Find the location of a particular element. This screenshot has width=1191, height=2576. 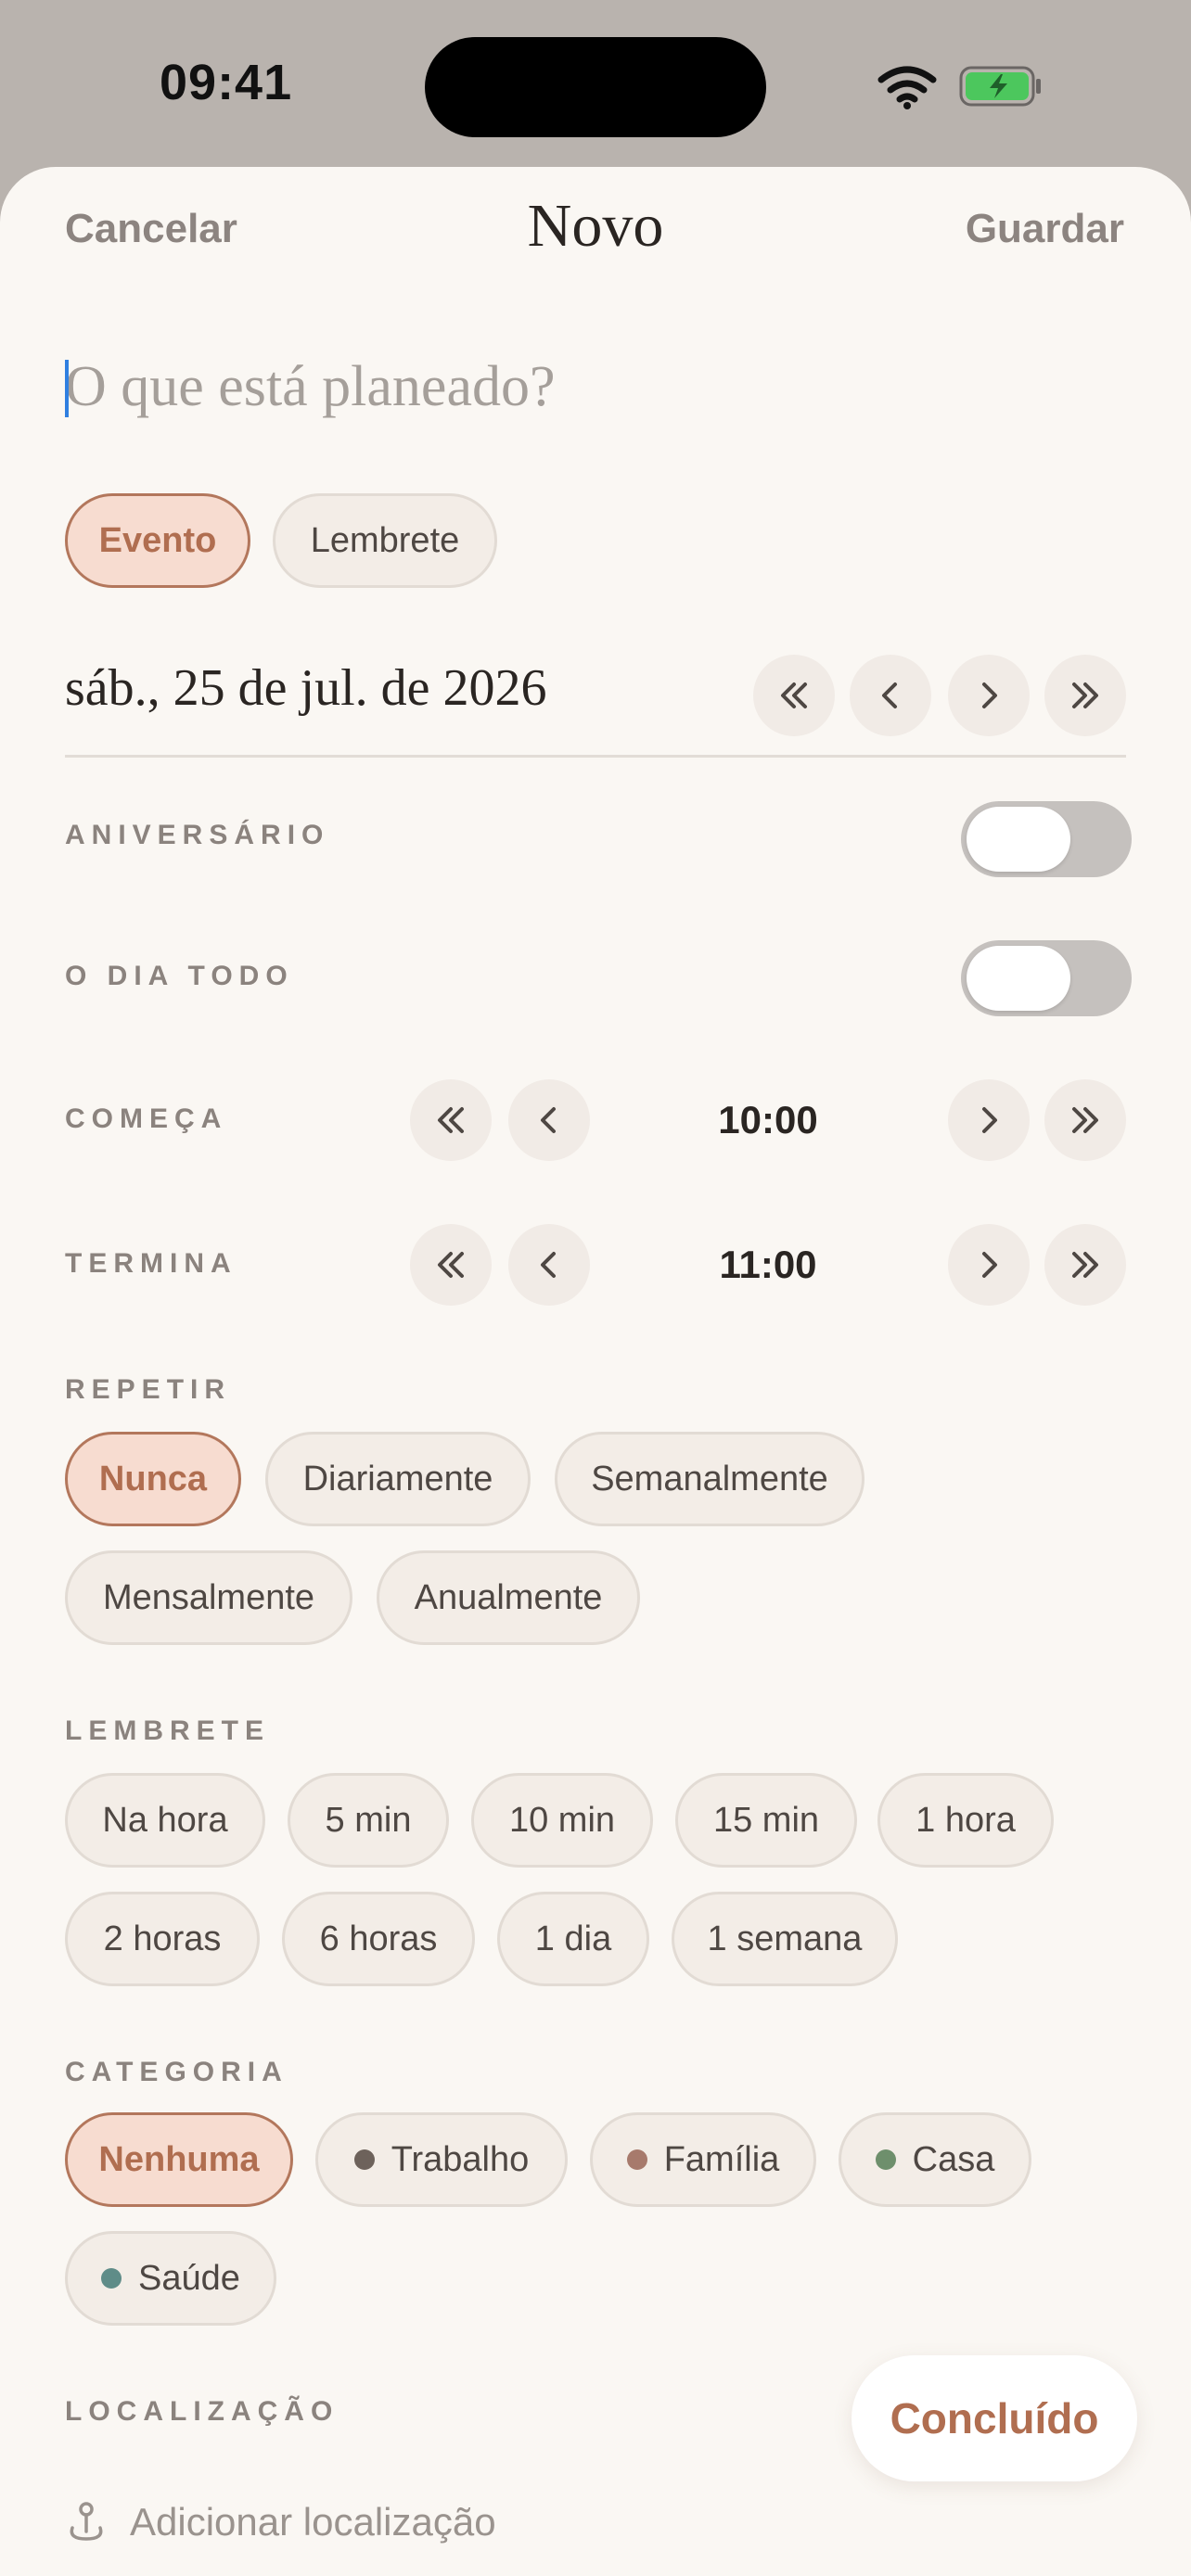

date-value: sáb., 25 de jul. de 2026 is located at coordinates (306, 688).